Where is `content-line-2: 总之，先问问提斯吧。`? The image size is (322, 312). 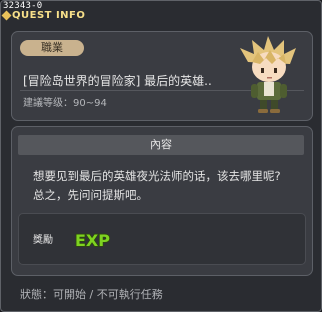
content-line-2: 总之，先问问提斯吧。 is located at coordinates (90, 195).